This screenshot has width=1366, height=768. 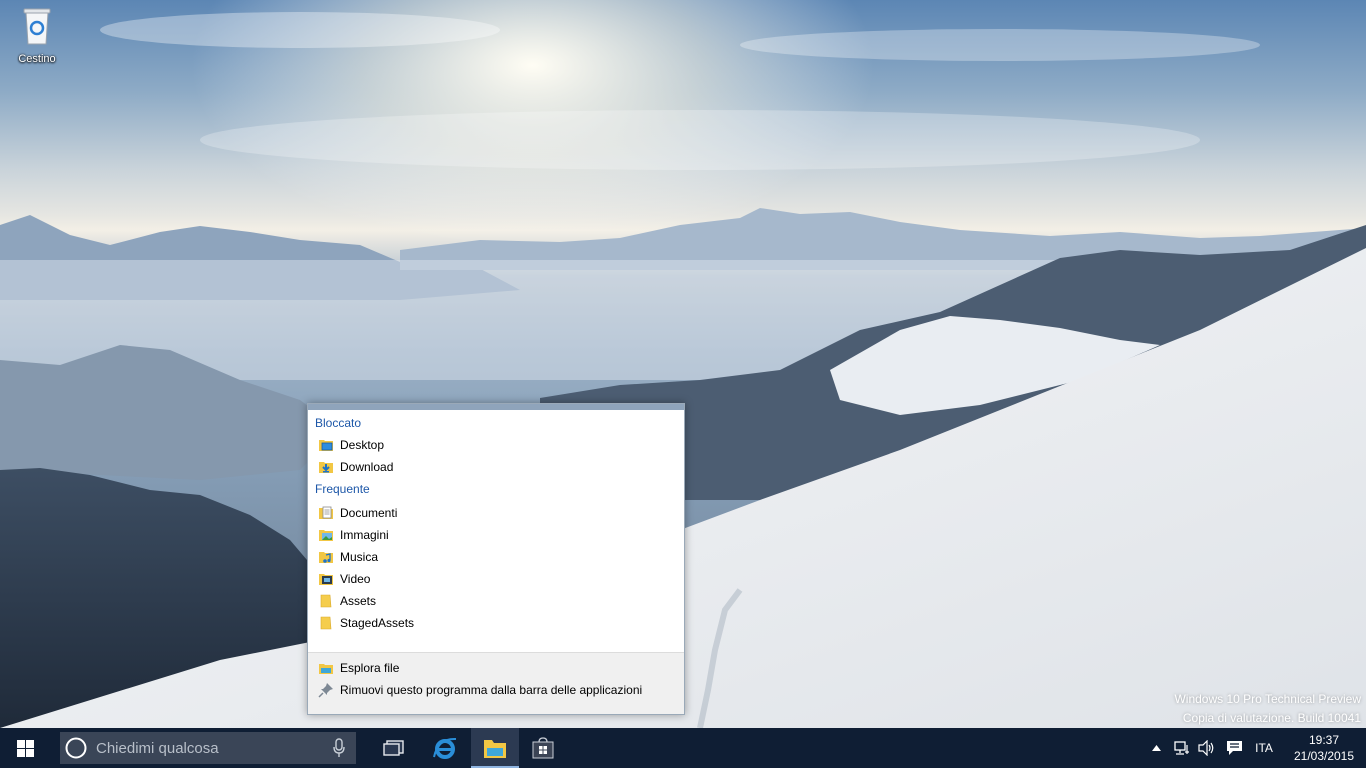 I want to click on desktop-folder-icon, so click(x=326, y=445).